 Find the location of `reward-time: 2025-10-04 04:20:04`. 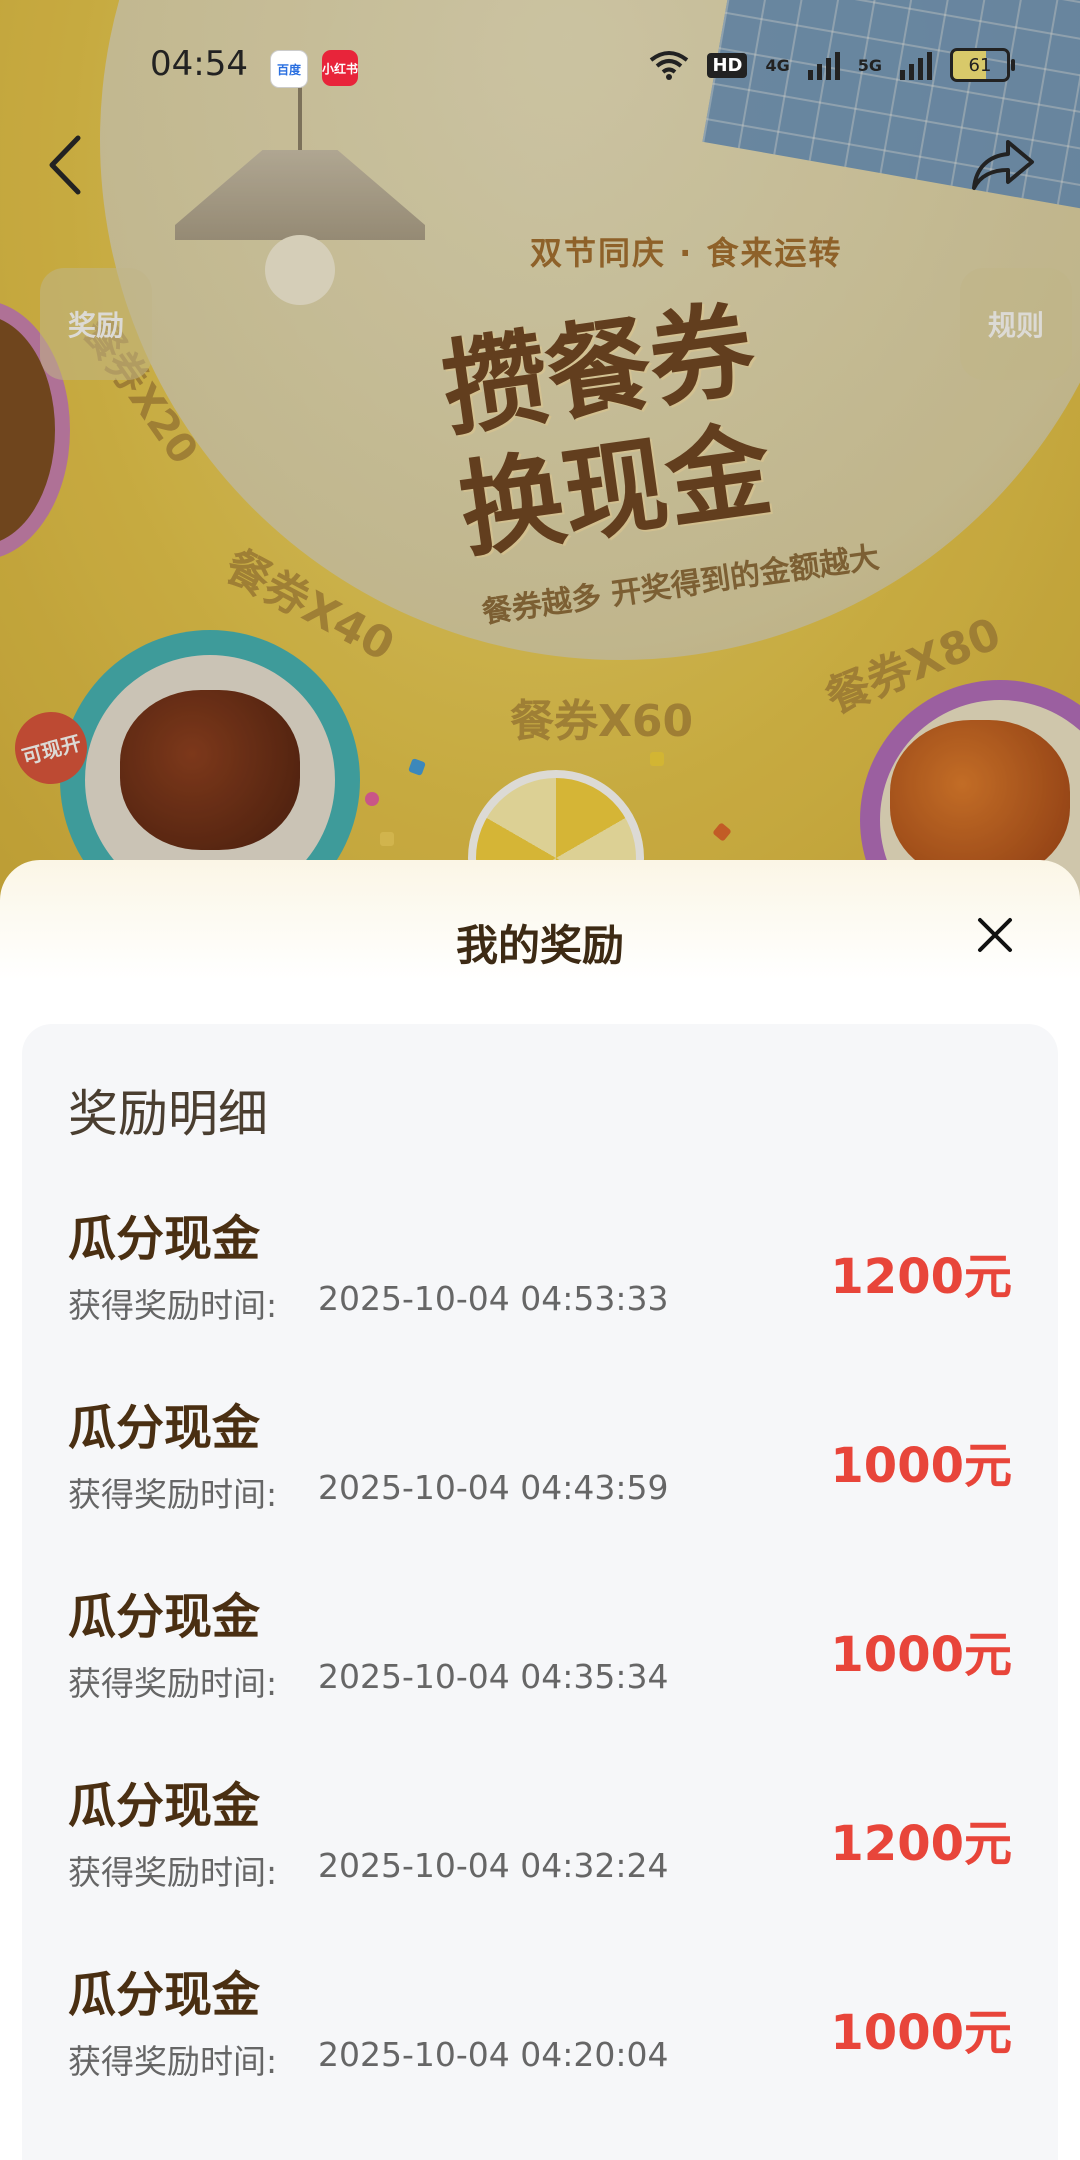

reward-time: 2025-10-04 04:20:04 is located at coordinates (493, 2054).